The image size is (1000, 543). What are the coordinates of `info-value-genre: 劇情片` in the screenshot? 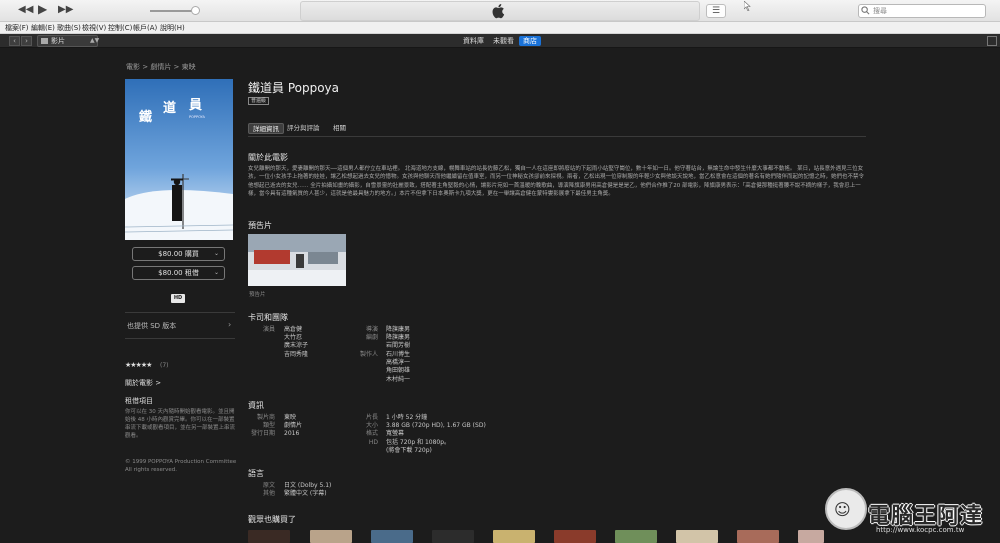 It's located at (293, 426).